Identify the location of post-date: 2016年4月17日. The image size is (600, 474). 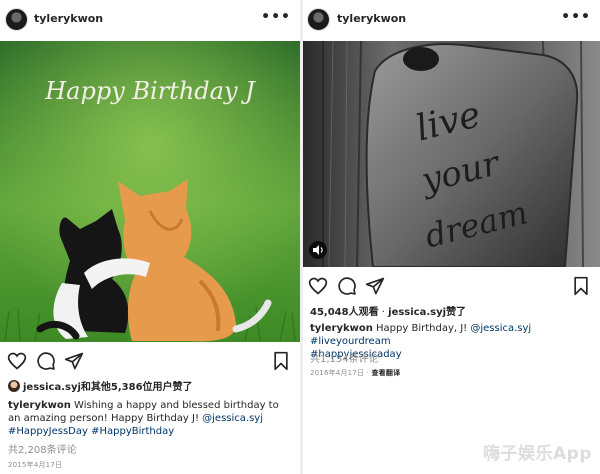
(337, 373).